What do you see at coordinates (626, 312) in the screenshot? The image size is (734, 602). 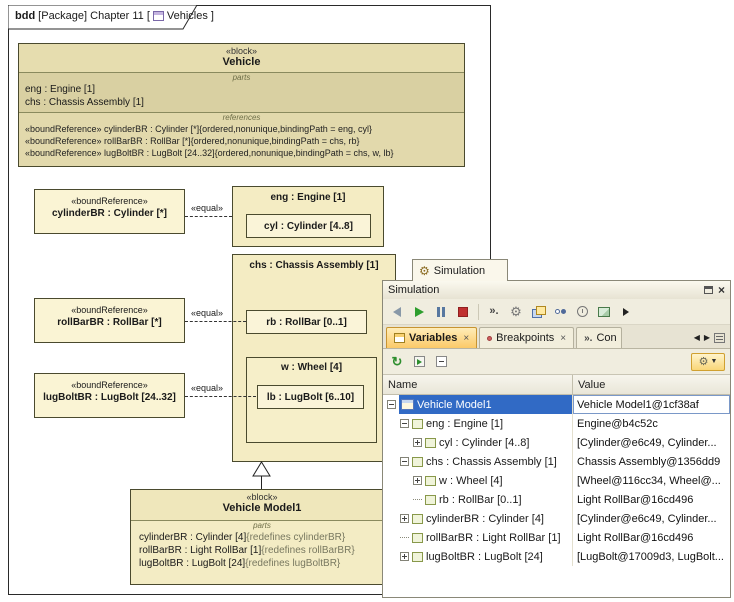 I see `toolbar-overflow-icon` at bounding box center [626, 312].